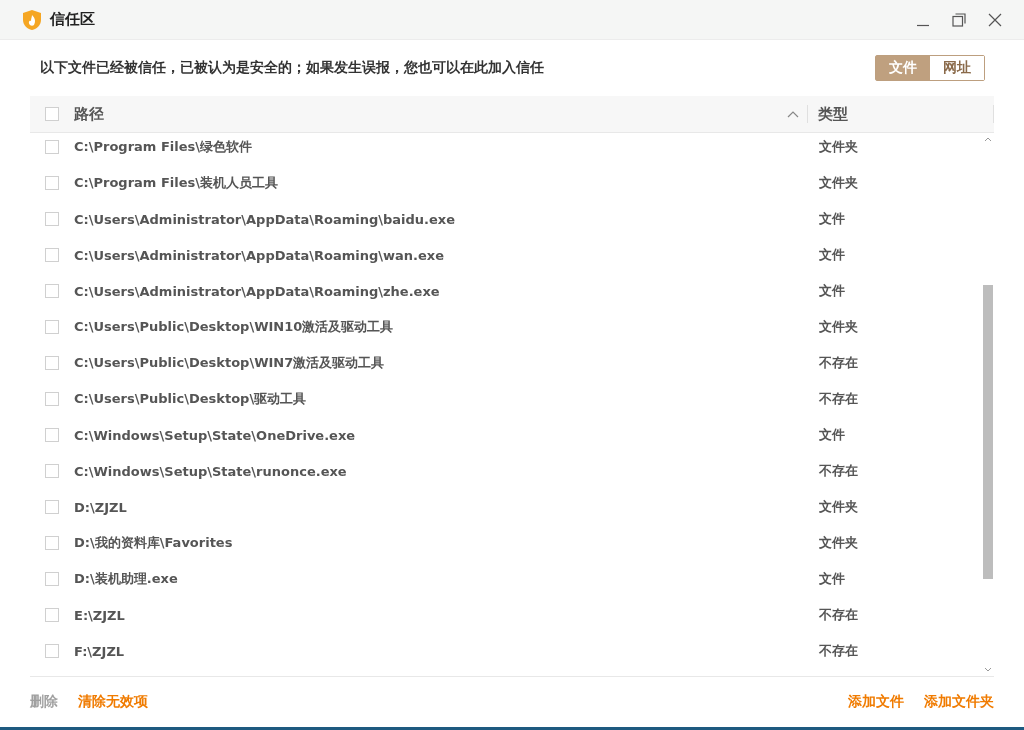 The height and width of the screenshot is (730, 1024). I want to click on path-cell: C:\Windows\Setup\State\runonce.exe, so click(210, 471).